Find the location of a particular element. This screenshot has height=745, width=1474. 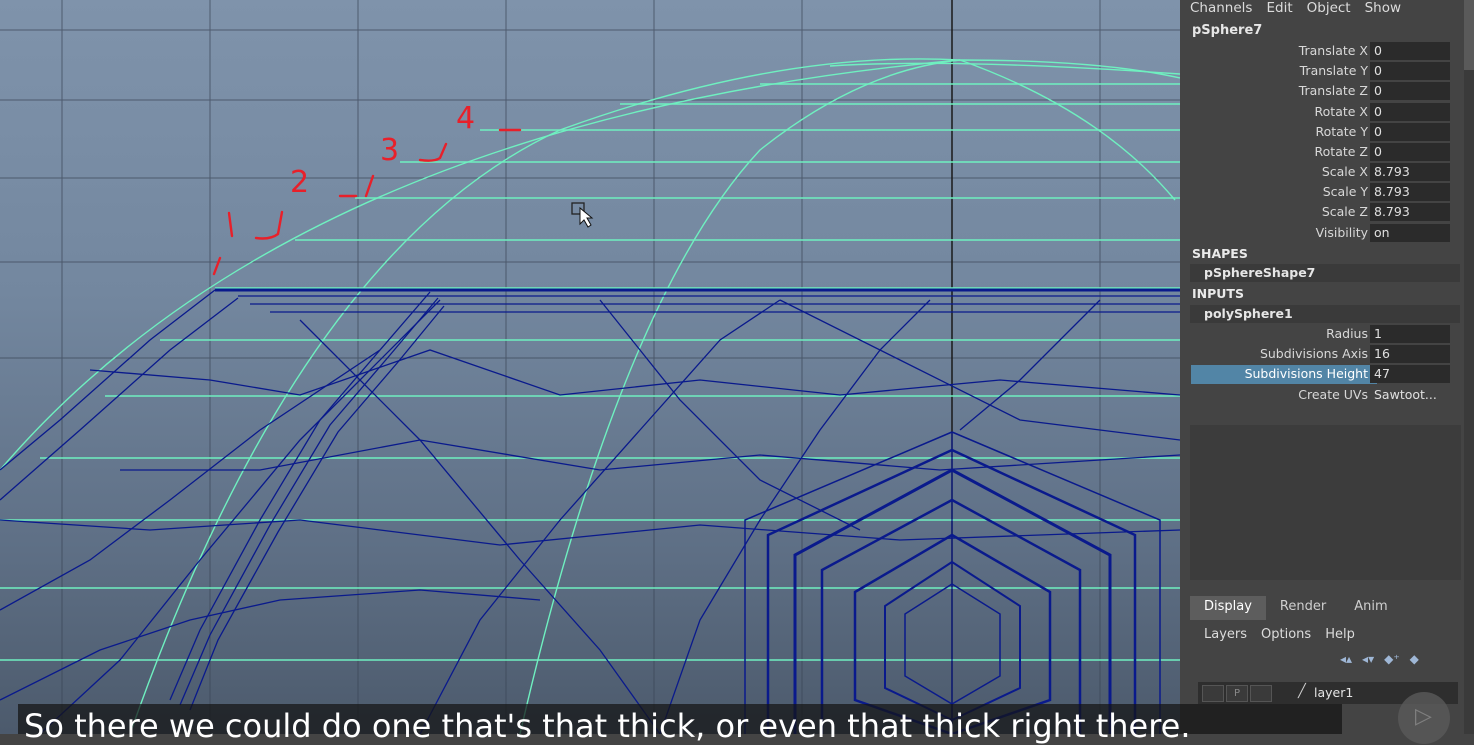

attr-label: Rotate X is located at coordinates (1341, 111).